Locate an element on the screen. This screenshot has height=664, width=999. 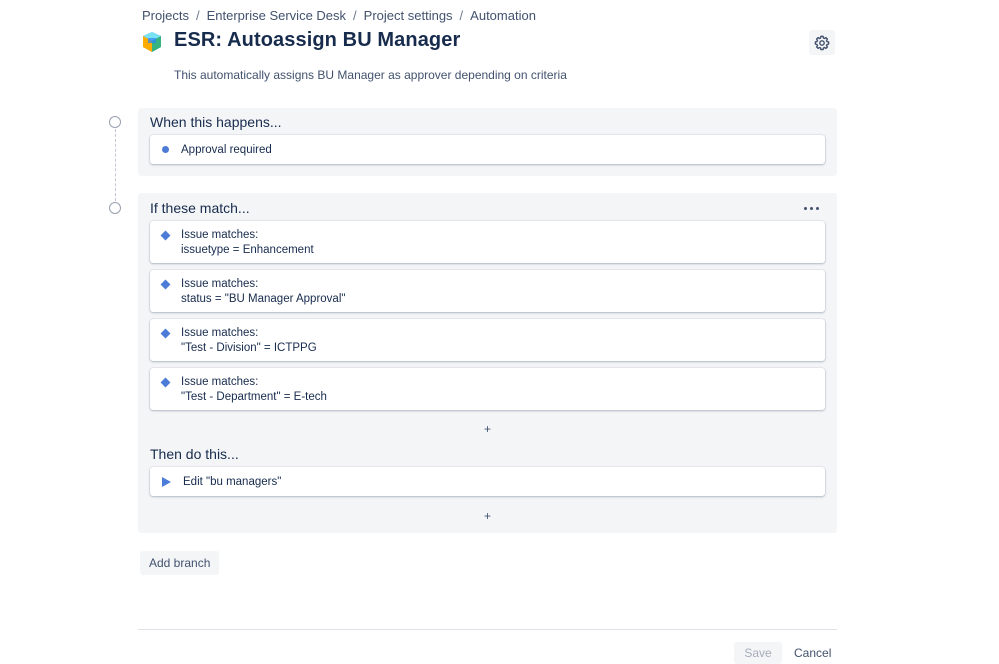
cancel-button: Cancel is located at coordinates (812, 653).